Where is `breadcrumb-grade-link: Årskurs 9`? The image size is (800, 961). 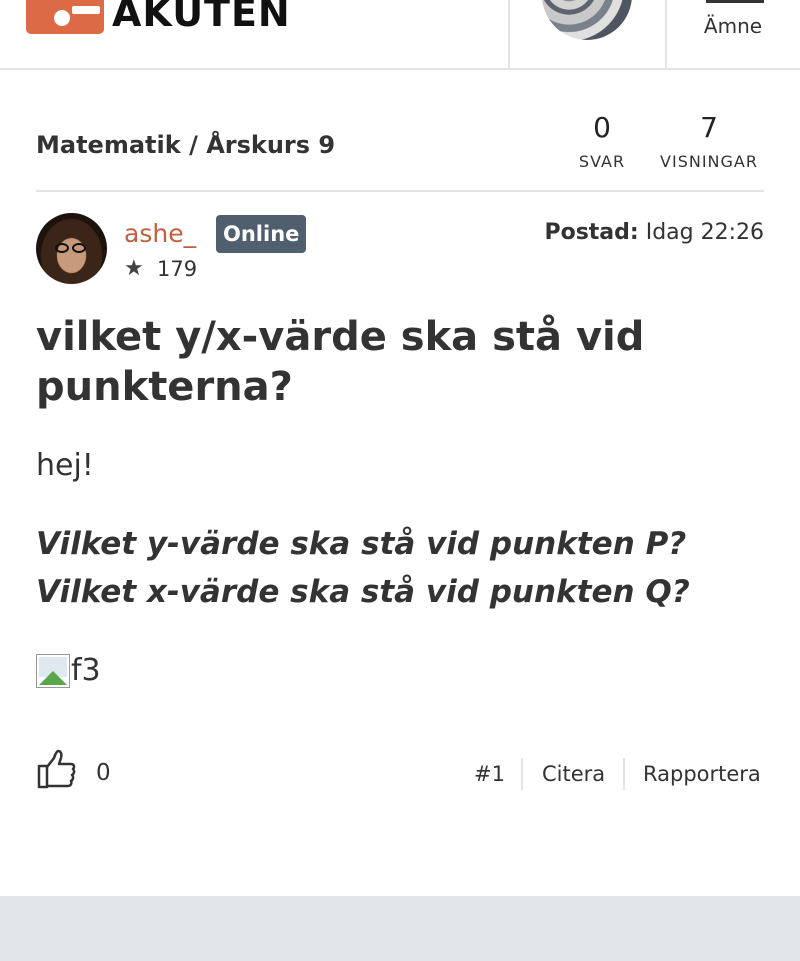 breadcrumb-grade-link: Årskurs 9 is located at coordinates (270, 145).